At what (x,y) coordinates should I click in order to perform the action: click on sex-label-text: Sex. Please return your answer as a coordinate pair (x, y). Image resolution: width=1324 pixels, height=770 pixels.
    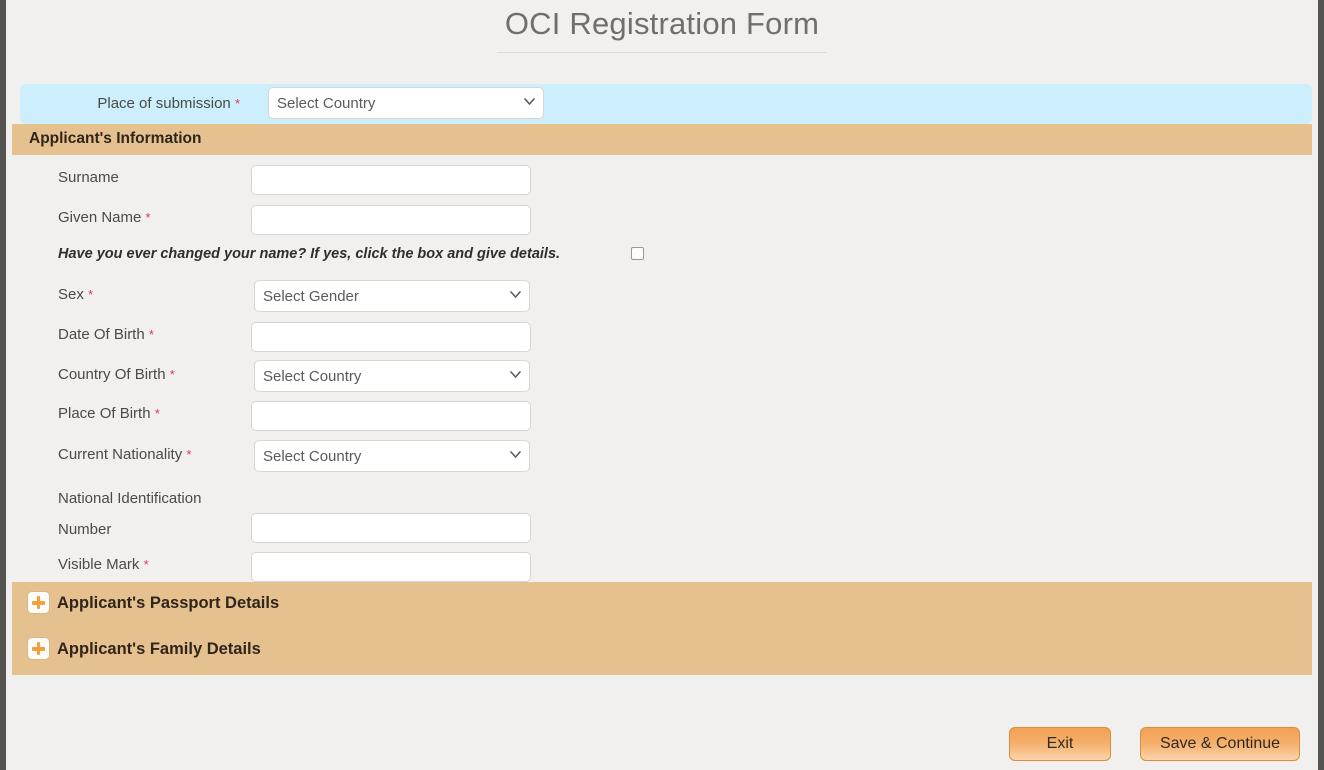
    Looking at the image, I should click on (71, 294).